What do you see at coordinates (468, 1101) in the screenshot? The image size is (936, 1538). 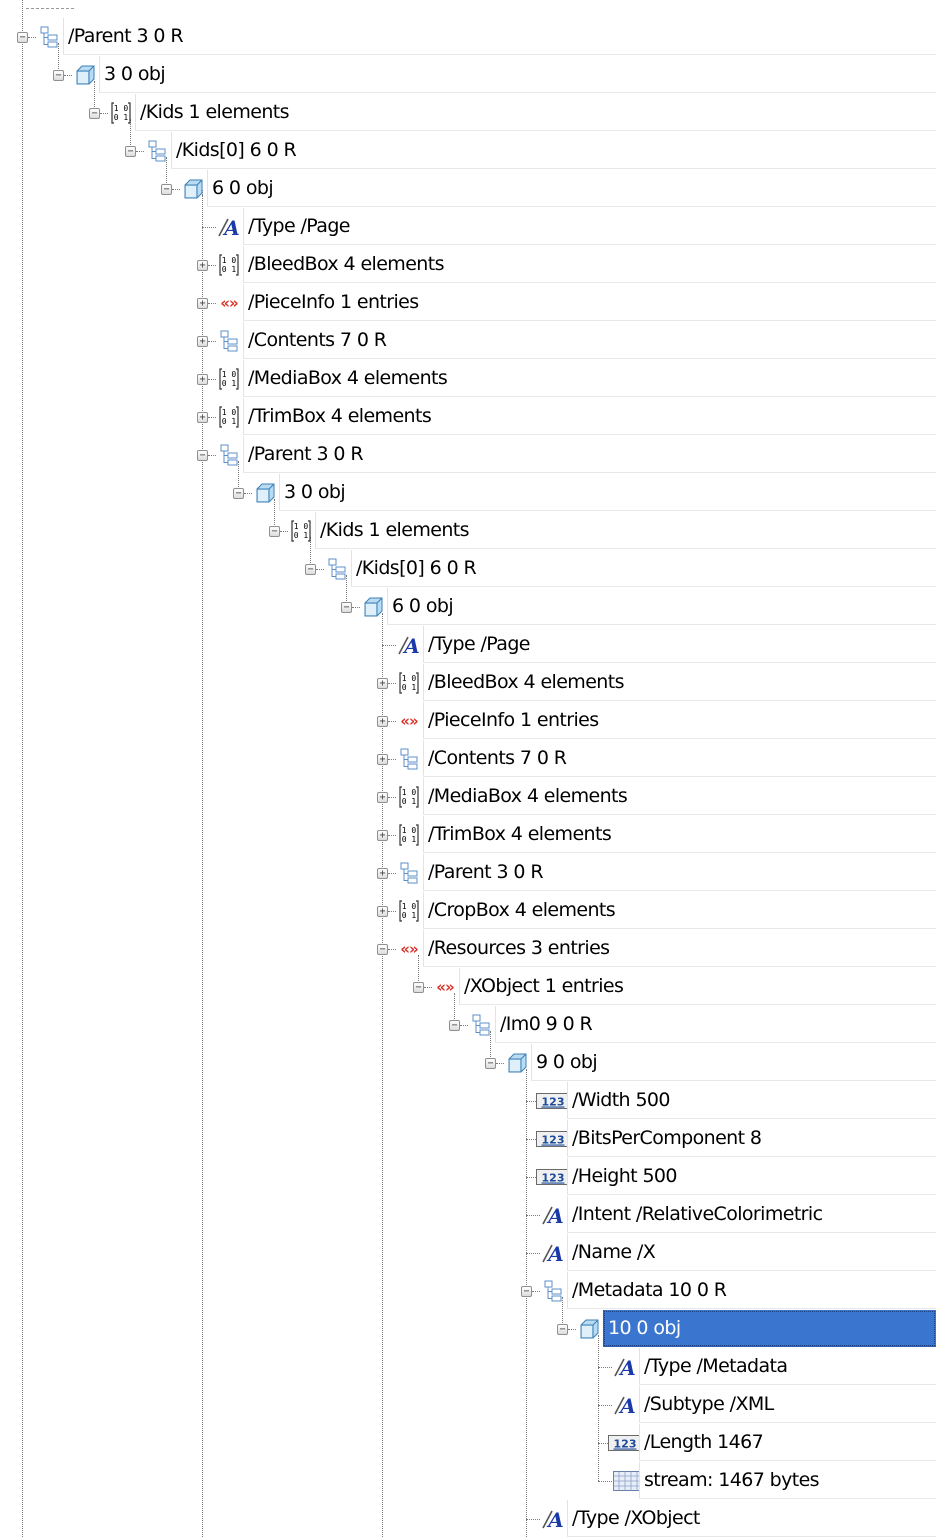 I see `tree-row: 123/Width 500` at bounding box center [468, 1101].